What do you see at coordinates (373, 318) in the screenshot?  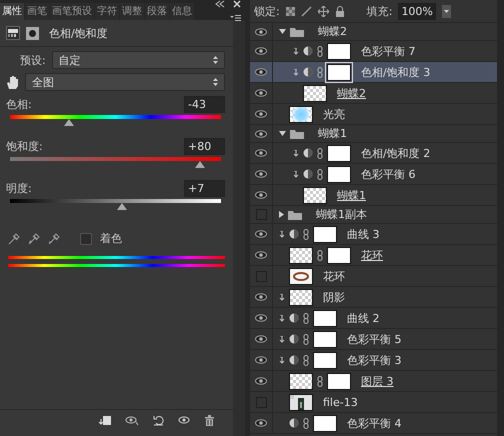 I see `layer-row: 曲线 2` at bounding box center [373, 318].